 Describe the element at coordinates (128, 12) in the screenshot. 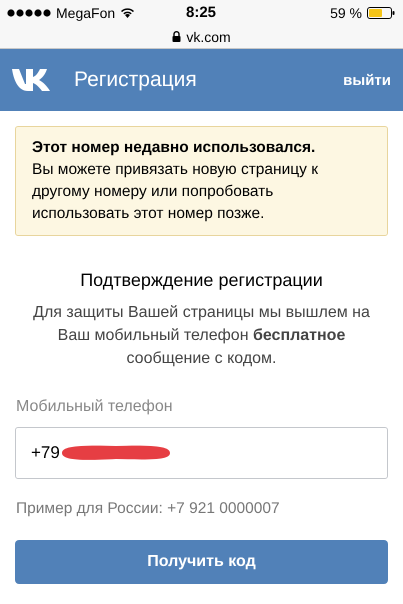

I see `wifi-icon` at that location.